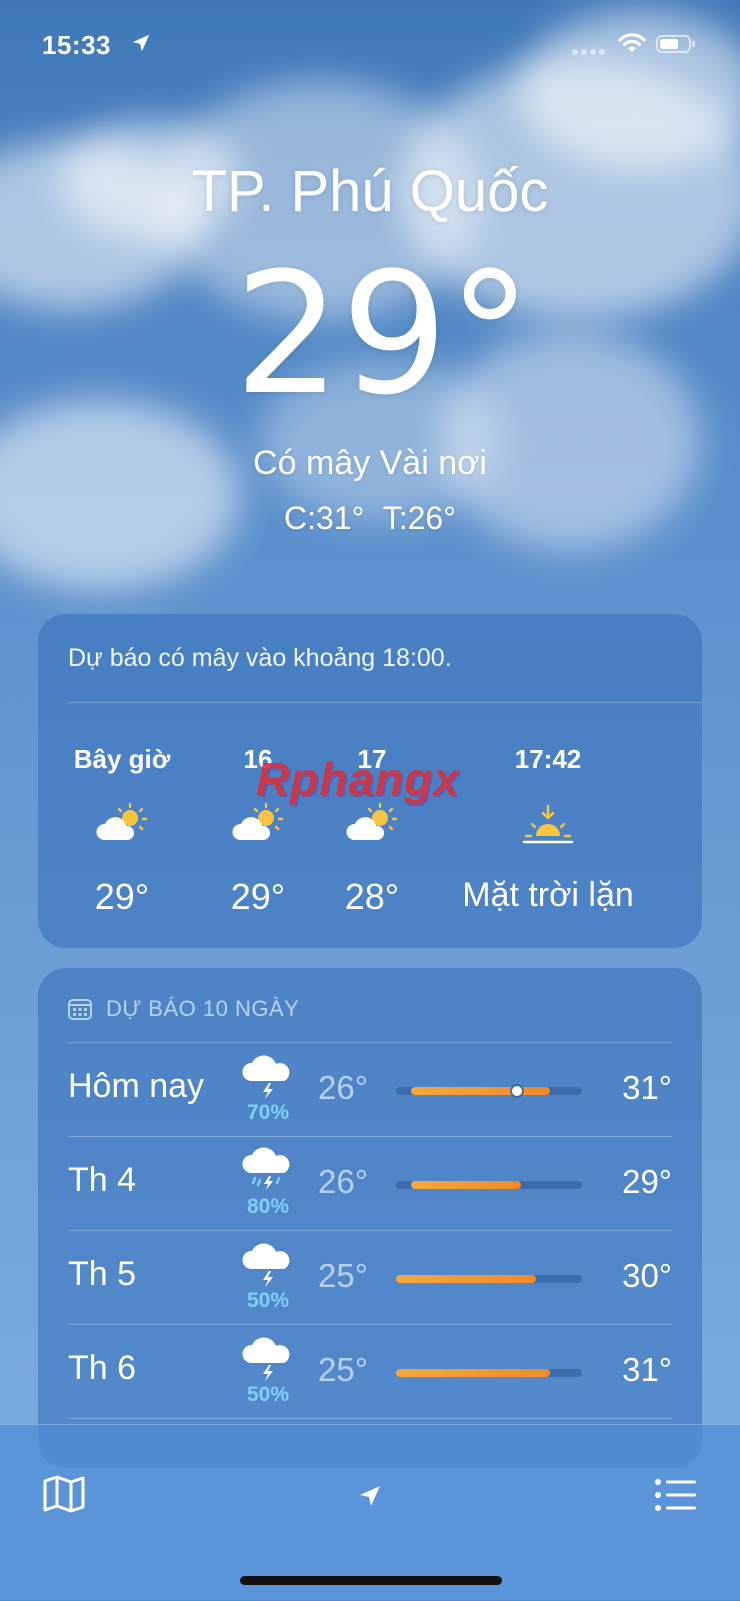  Describe the element at coordinates (516, 1091) in the screenshot. I see `current-temperature-marker` at that location.